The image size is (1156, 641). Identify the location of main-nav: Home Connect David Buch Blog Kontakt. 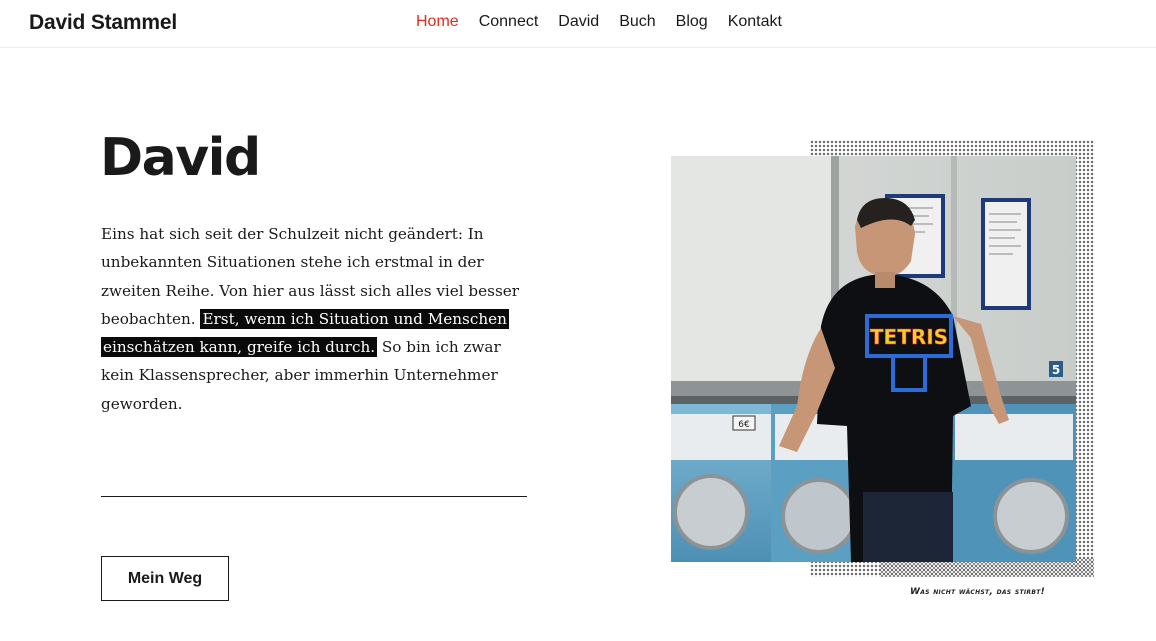
(609, 22).